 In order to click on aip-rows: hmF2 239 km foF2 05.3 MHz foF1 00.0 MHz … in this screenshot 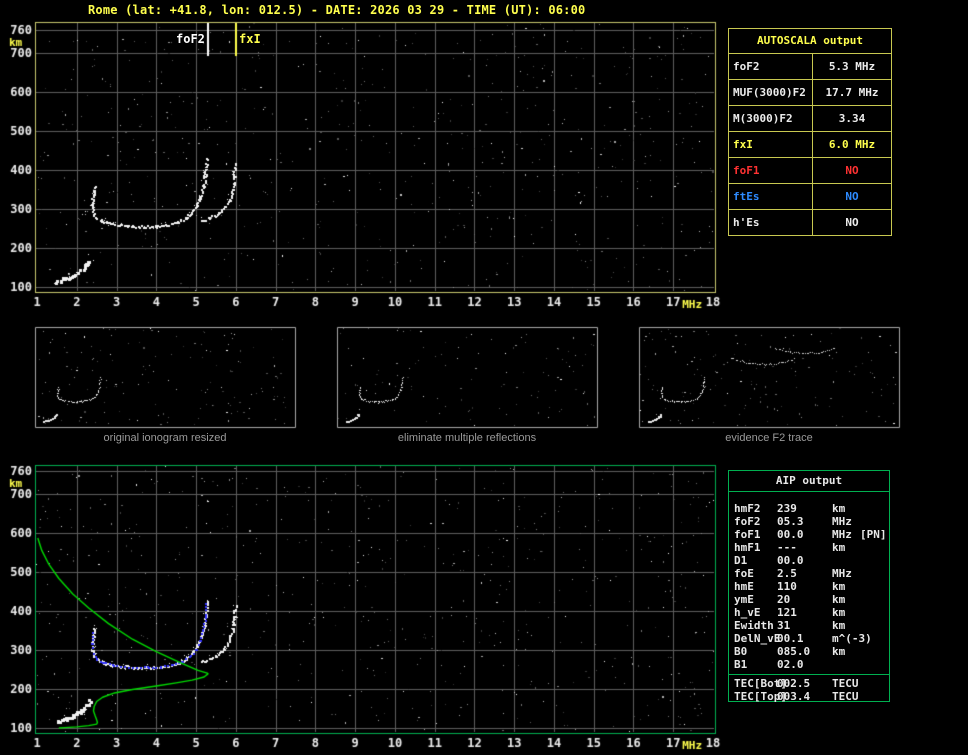, I will do `click(809, 597)`.